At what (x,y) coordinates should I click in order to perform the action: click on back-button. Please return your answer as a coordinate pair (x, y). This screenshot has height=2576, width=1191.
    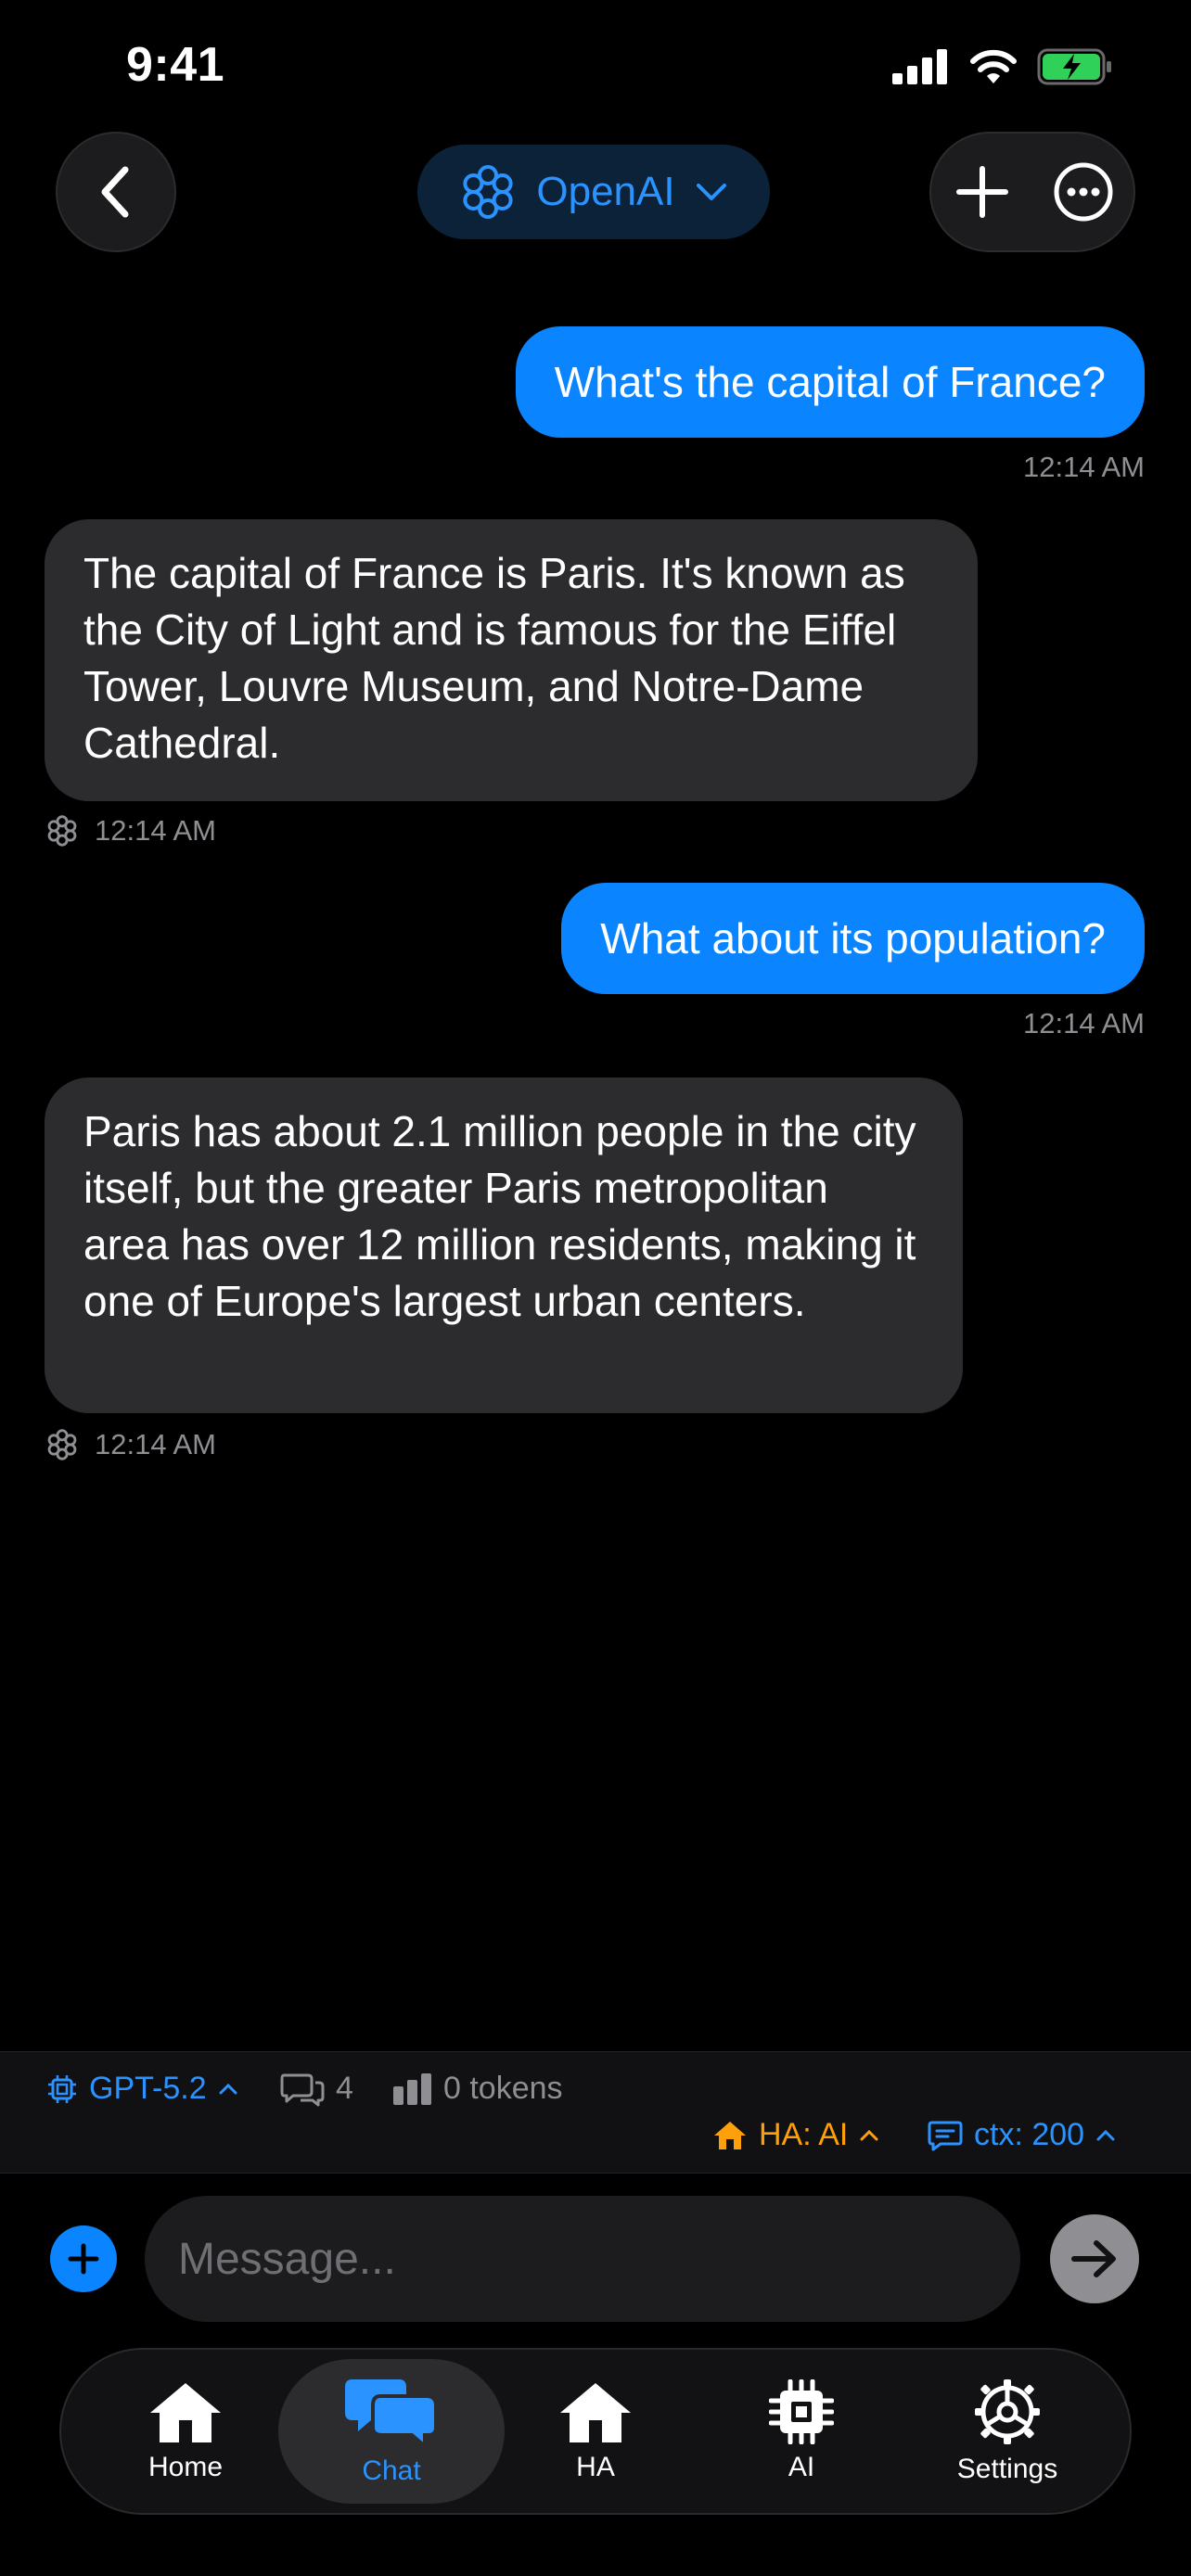
    Looking at the image, I should click on (116, 192).